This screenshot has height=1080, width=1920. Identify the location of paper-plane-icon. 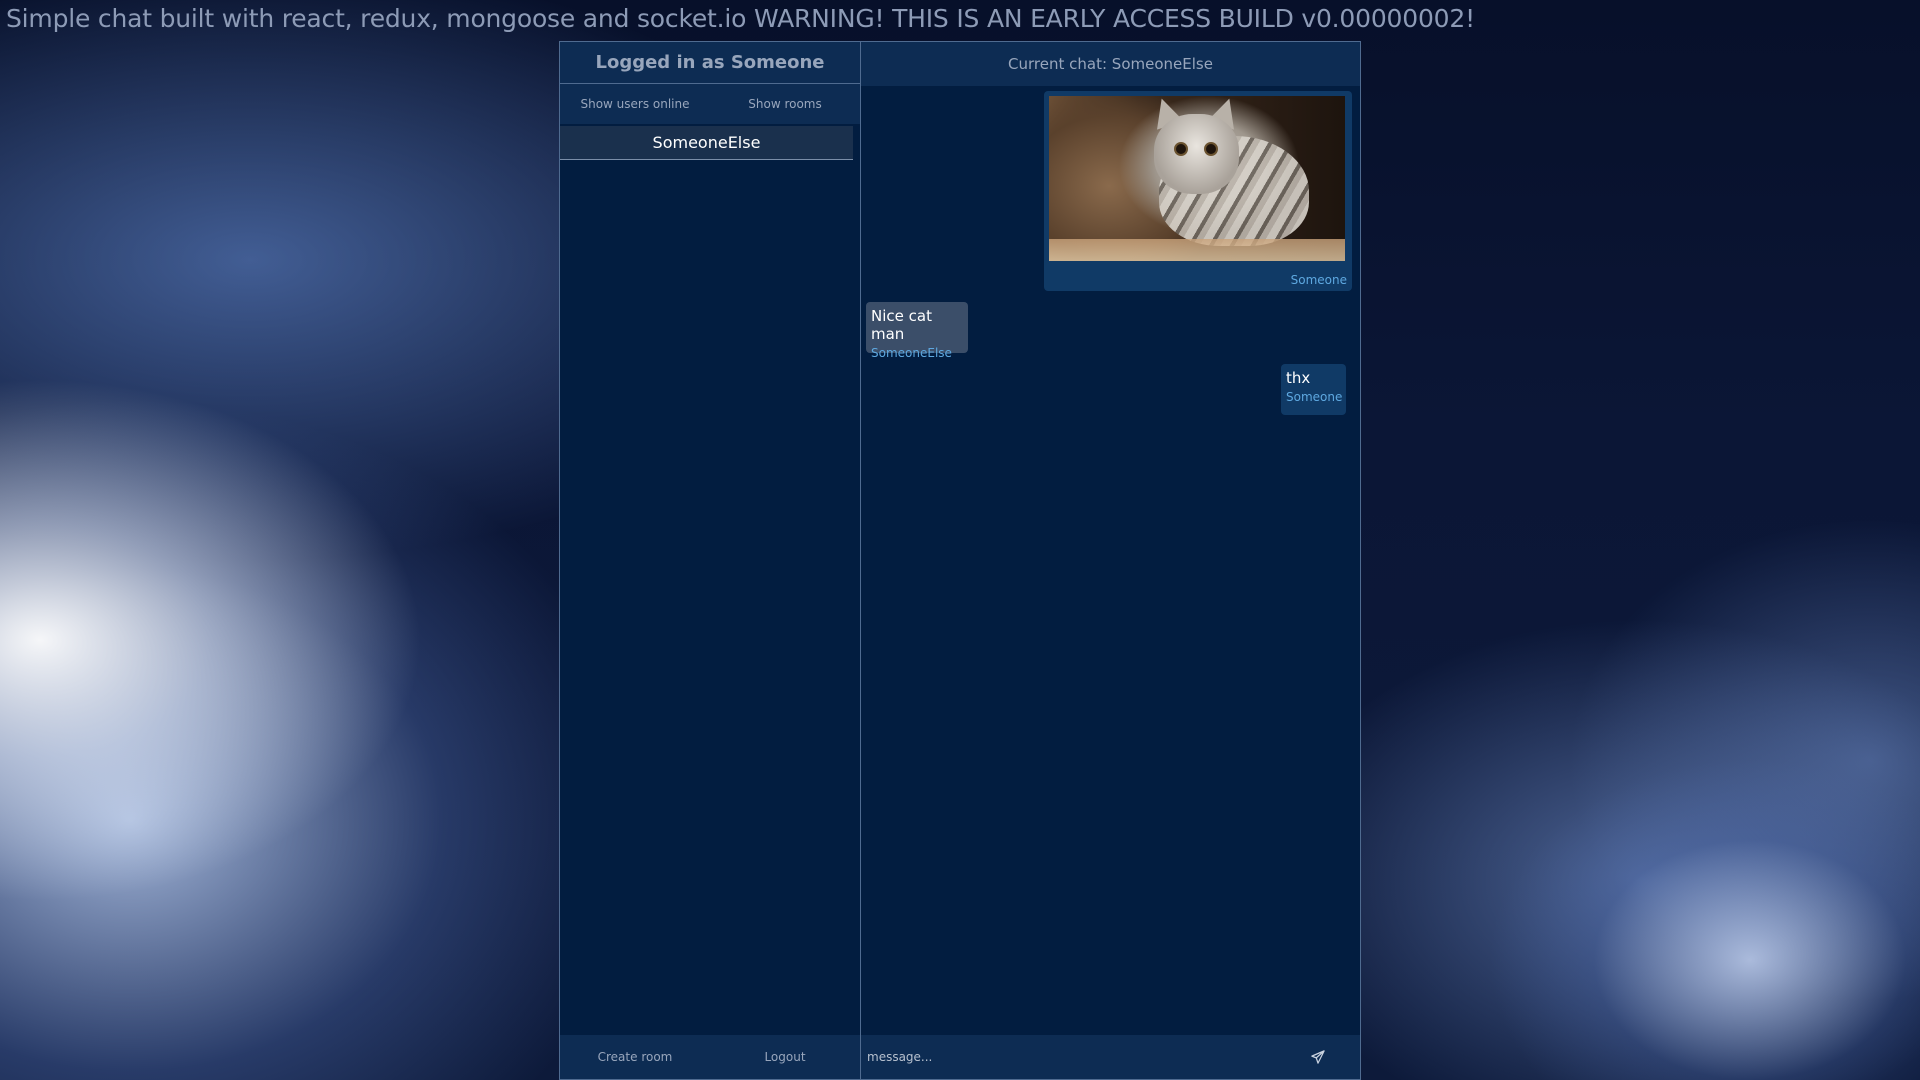
(1318, 1057).